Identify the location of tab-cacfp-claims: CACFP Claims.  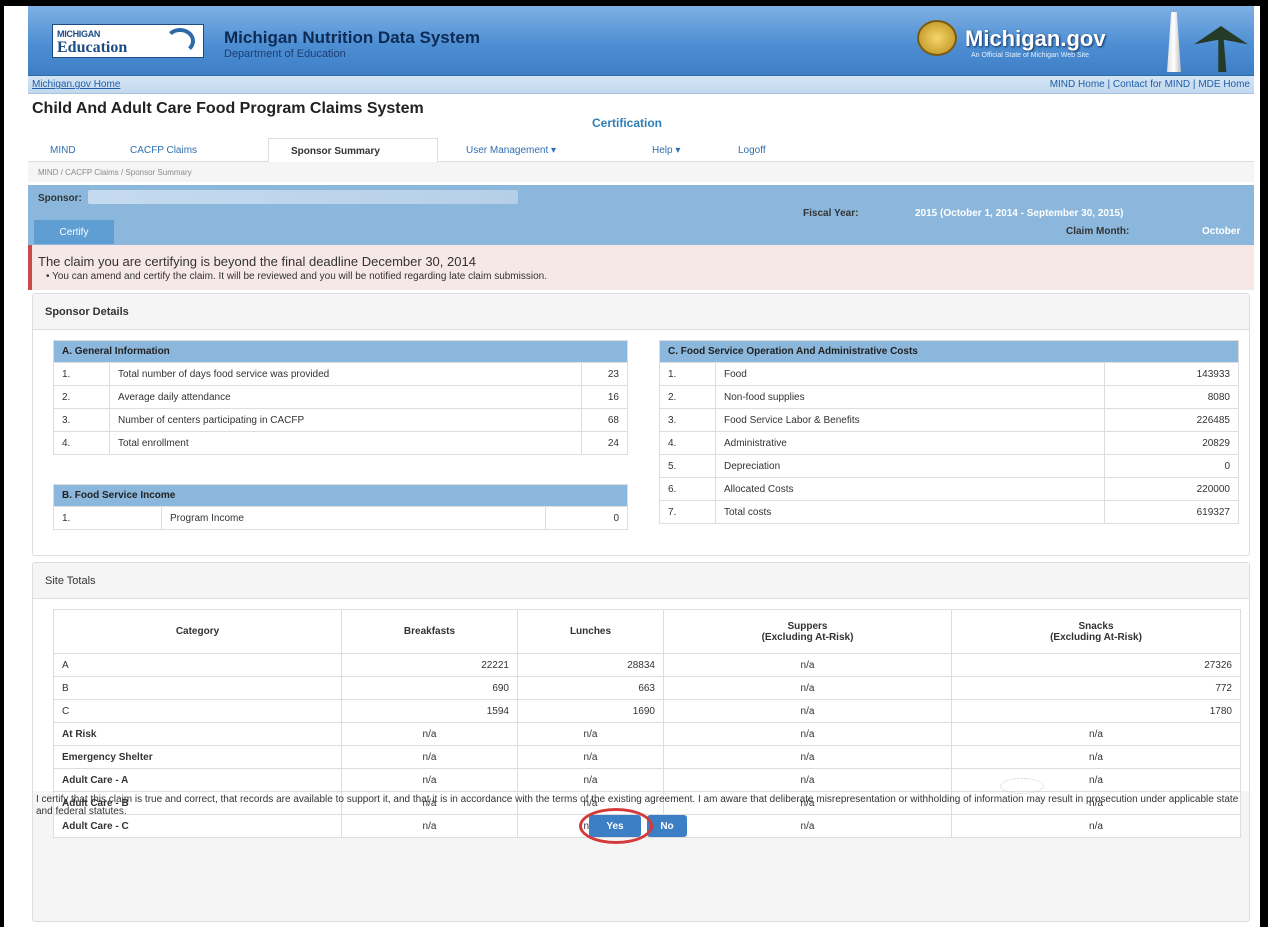
(163, 150).